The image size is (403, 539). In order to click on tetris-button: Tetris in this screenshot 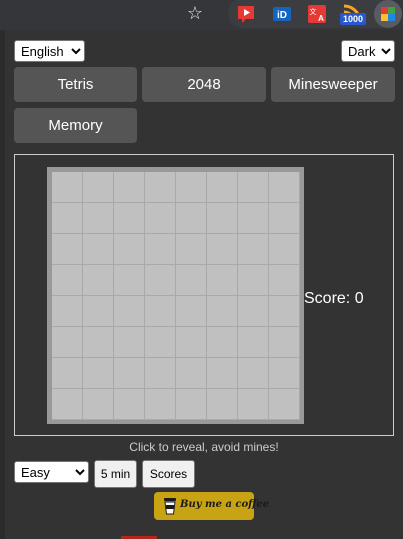, I will do `click(75, 84)`.